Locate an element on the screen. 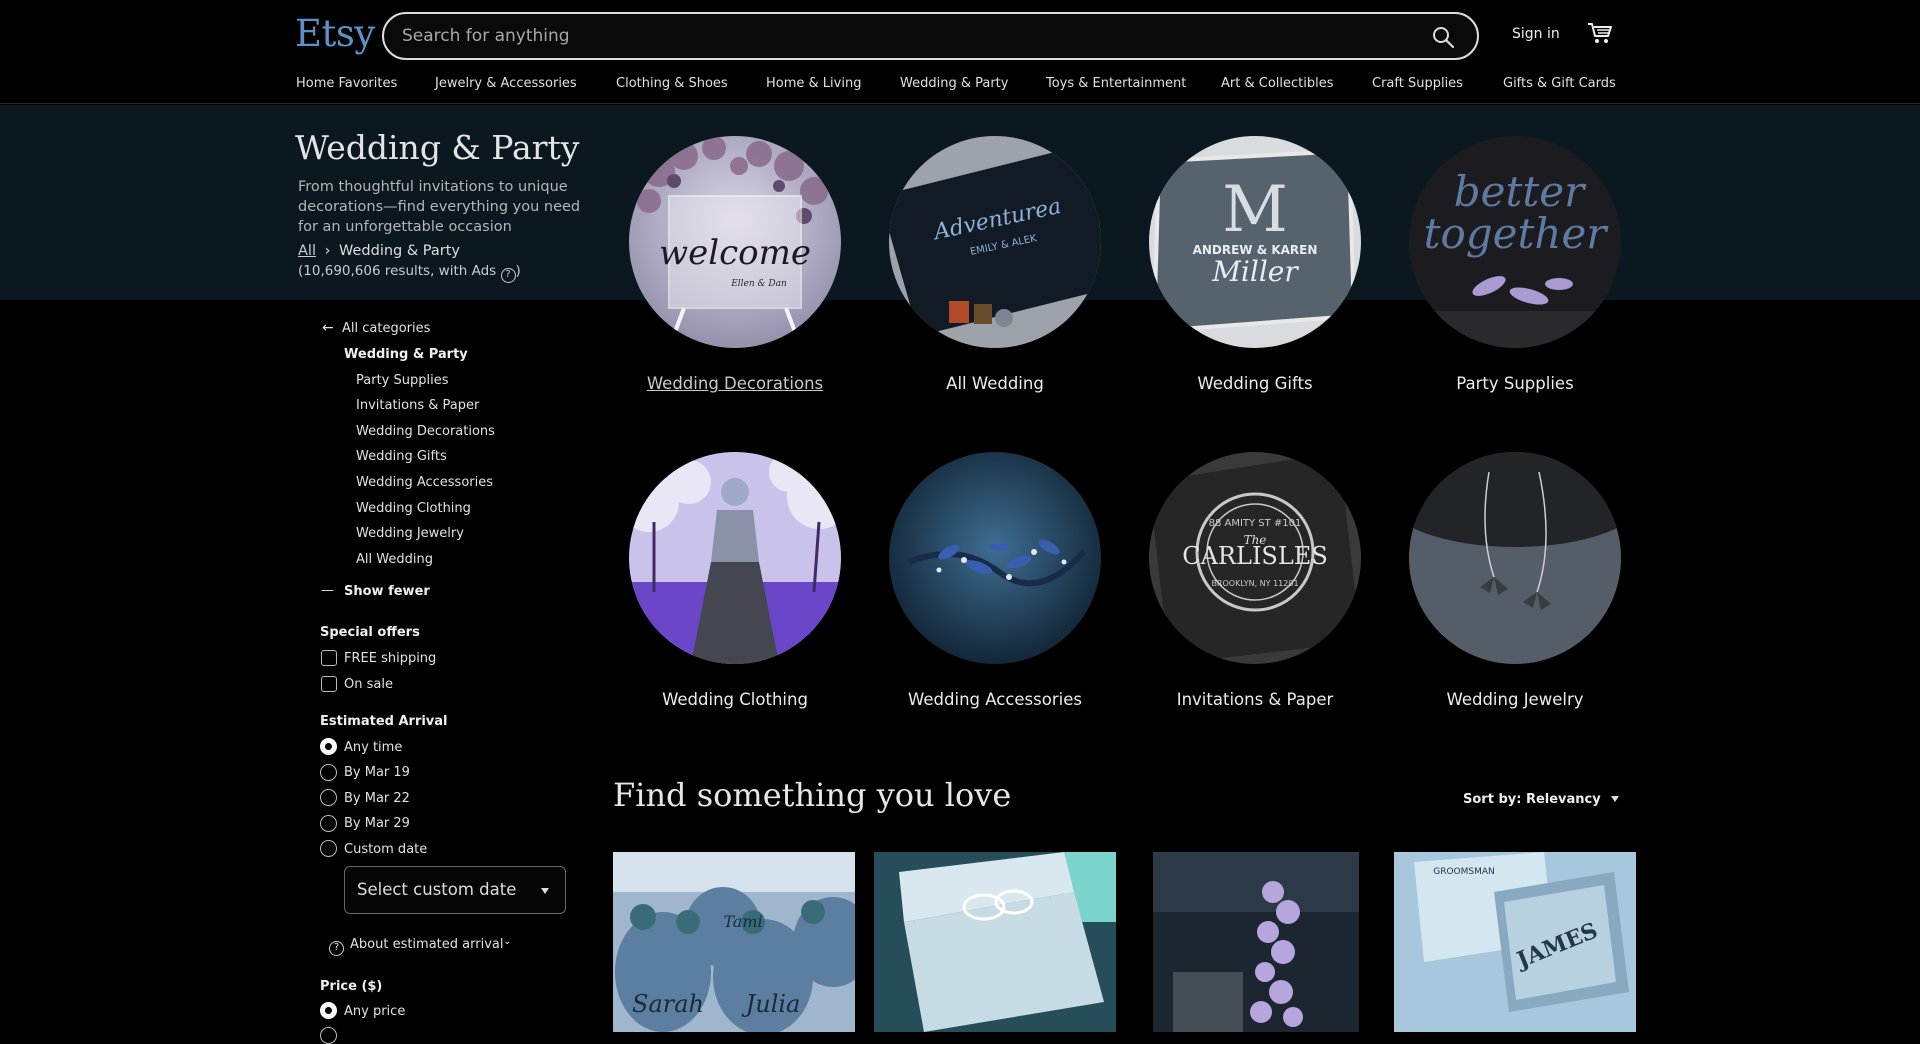 The width and height of the screenshot is (1920, 1044). arrival-option-label: By Mar 29 is located at coordinates (377, 823).